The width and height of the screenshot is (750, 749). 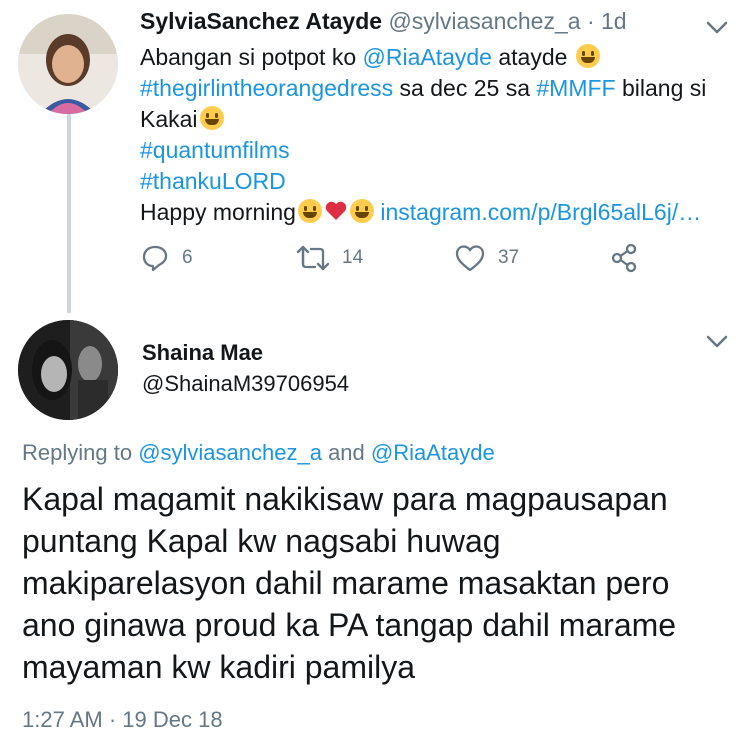 I want to click on avatar-shaina-image, so click(x=68, y=370).